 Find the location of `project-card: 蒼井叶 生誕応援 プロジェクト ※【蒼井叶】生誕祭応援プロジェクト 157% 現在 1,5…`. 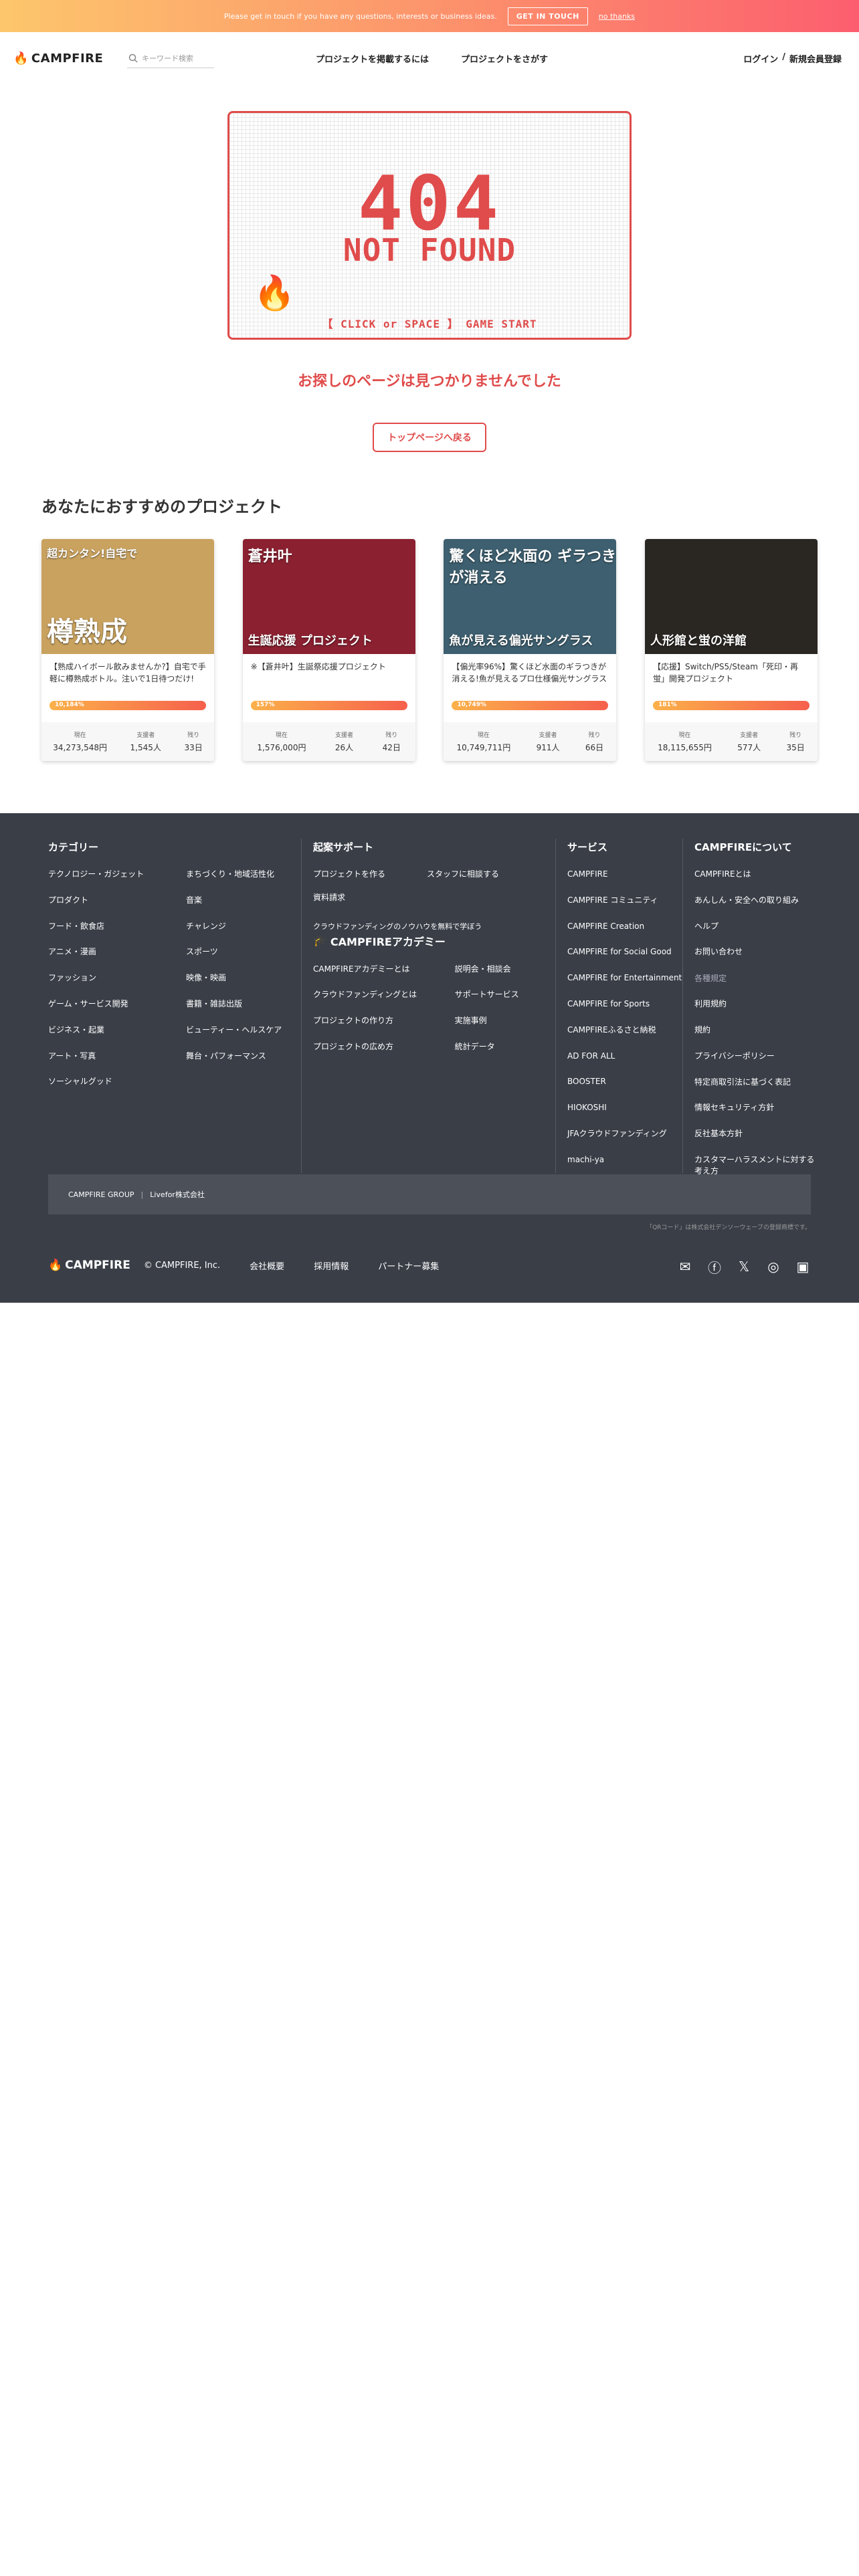

project-card: 蒼井叶 生誕応援 プロジェクト ※【蒼井叶】生誕祭応援プロジェクト 157% 現在 1,5… is located at coordinates (329, 650).